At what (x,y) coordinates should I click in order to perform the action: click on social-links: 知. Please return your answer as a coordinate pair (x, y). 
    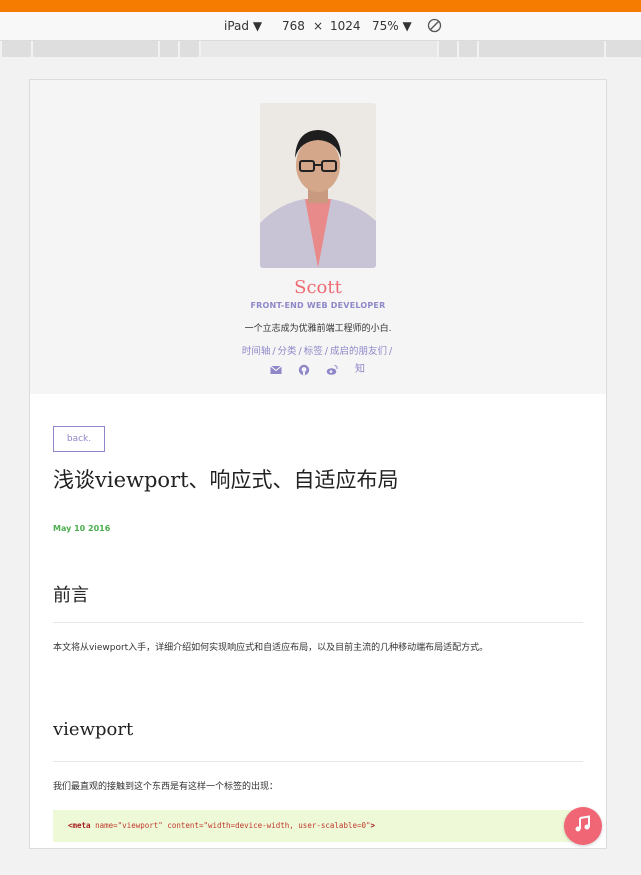
    Looking at the image, I should click on (318, 370).